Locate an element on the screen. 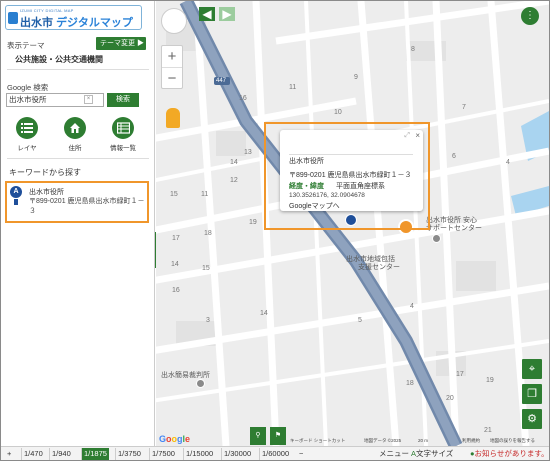 This screenshot has height=461, width=550. zoom-out-button: − is located at coordinates (172, 79).